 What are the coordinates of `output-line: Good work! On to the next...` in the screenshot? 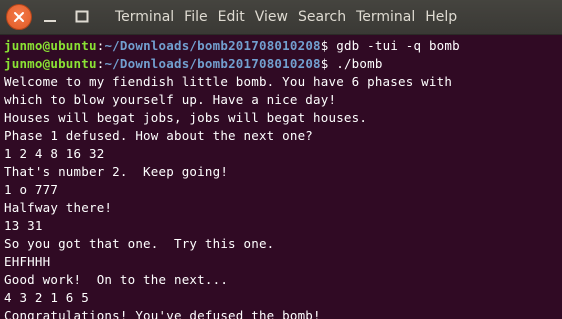 It's located at (116, 279).